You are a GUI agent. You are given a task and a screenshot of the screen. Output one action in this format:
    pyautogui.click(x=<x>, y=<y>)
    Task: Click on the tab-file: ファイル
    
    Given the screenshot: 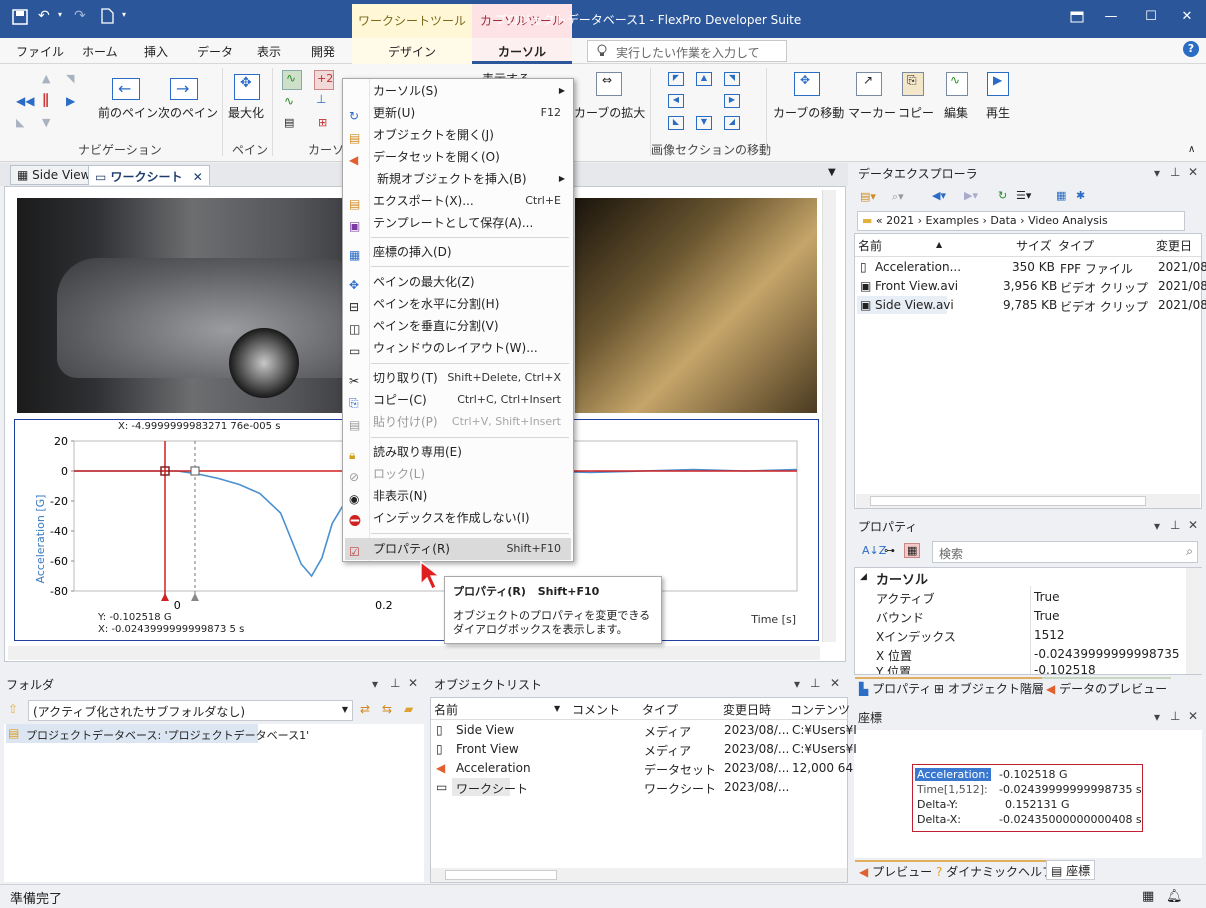 What is the action you would take?
    pyautogui.click(x=40, y=51)
    